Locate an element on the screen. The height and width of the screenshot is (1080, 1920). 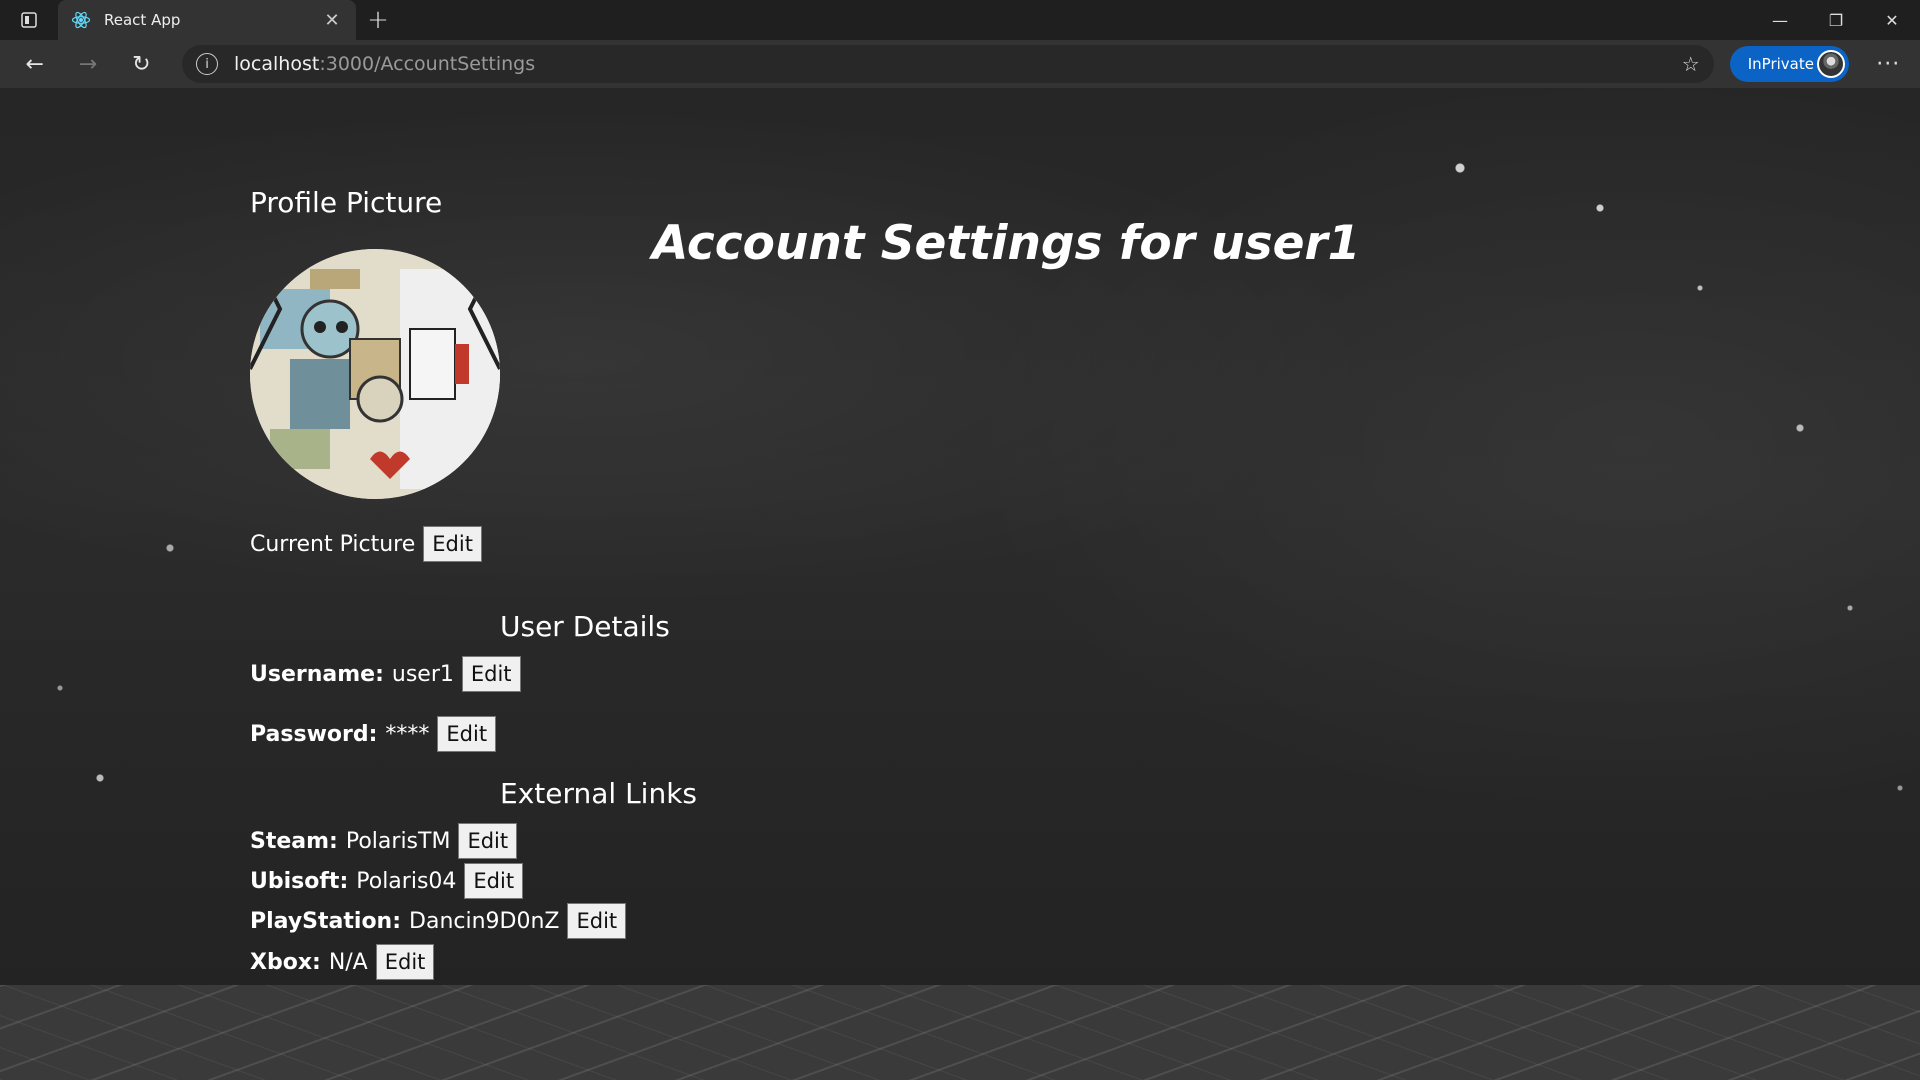
plus-icon: + is located at coordinates (378, 20).